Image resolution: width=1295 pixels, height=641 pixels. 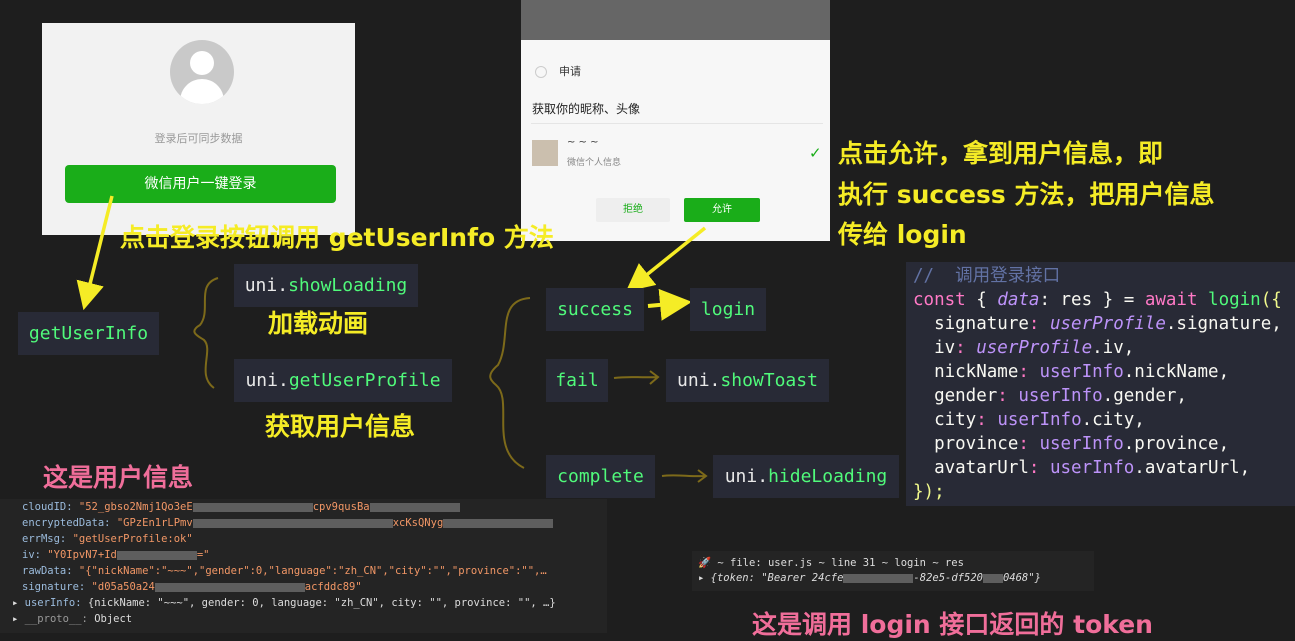 I want to click on code-field-line: signature: userProfile.signature,, so click(x=1108, y=324).